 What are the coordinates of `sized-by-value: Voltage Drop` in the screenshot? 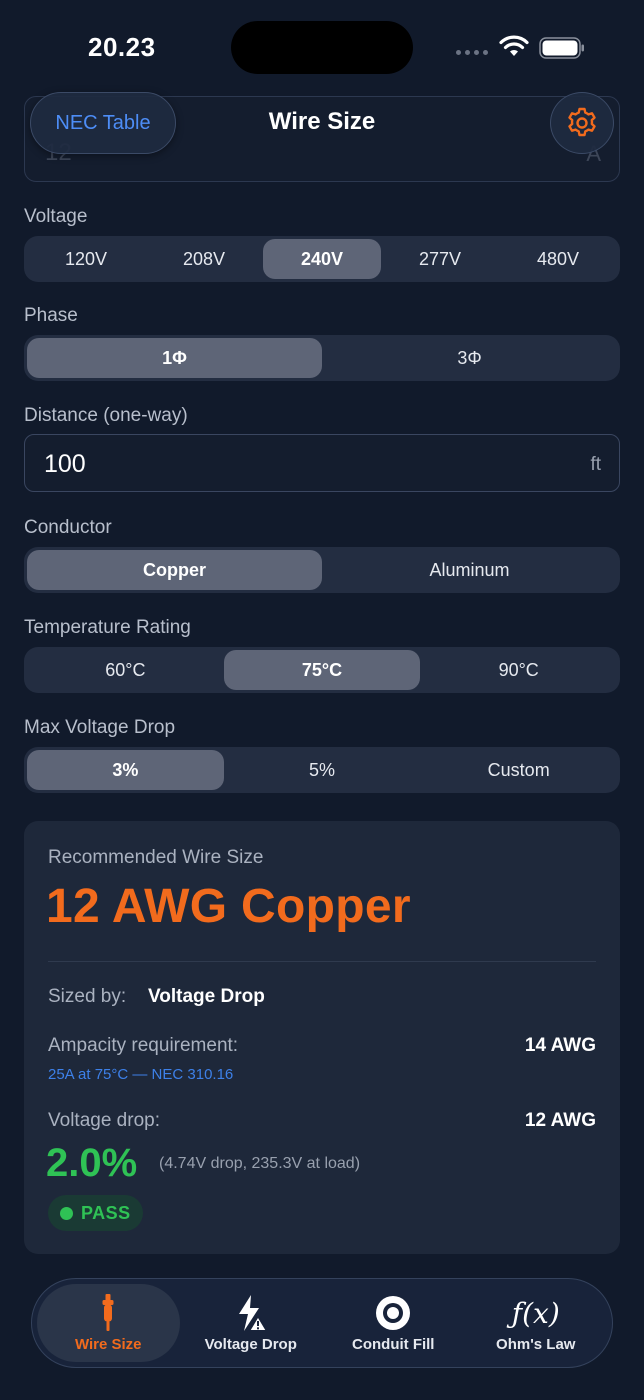 It's located at (206, 996).